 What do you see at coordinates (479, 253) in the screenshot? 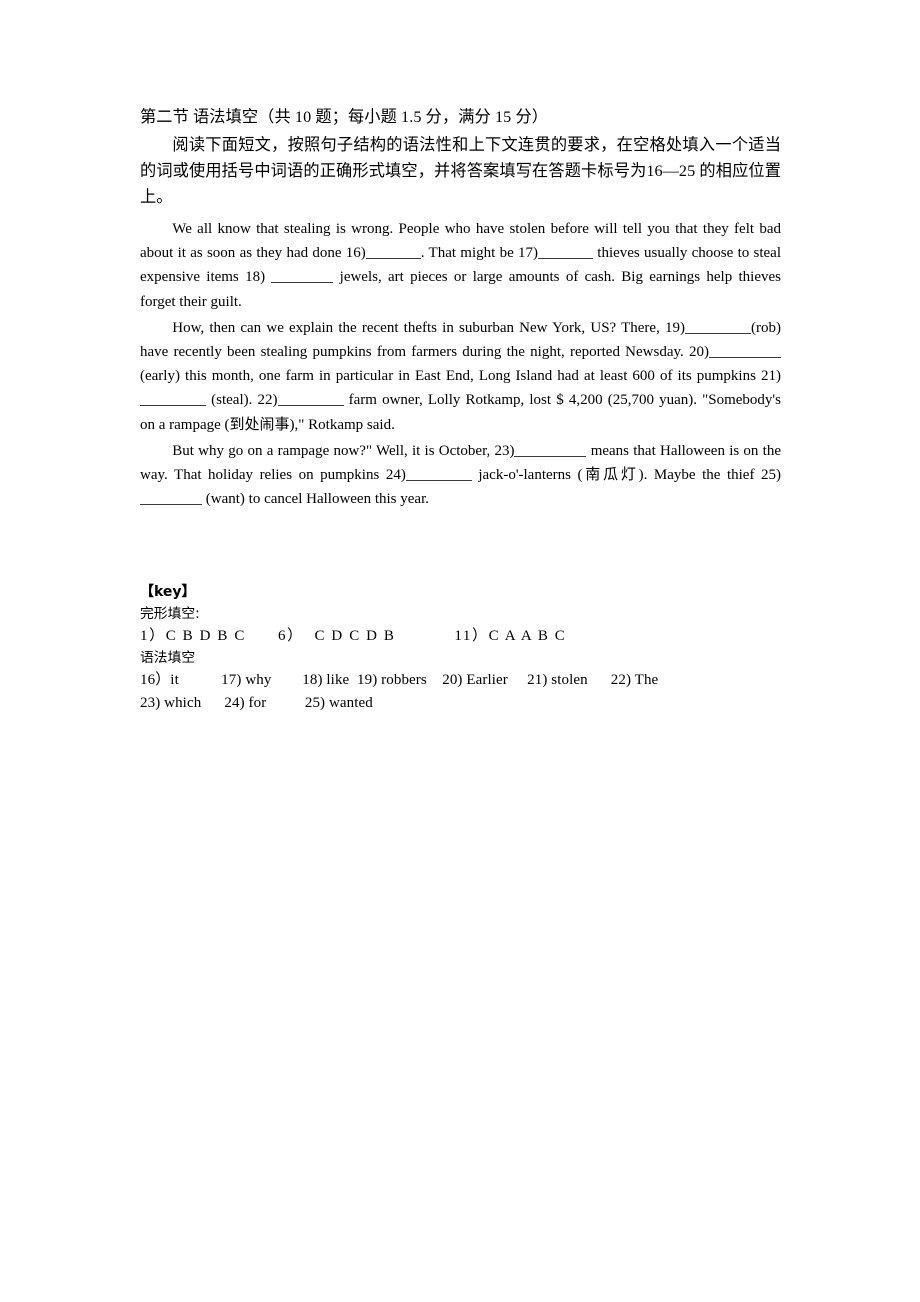
I see `passage-1-seg-2: . That might be 17)` at bounding box center [479, 253].